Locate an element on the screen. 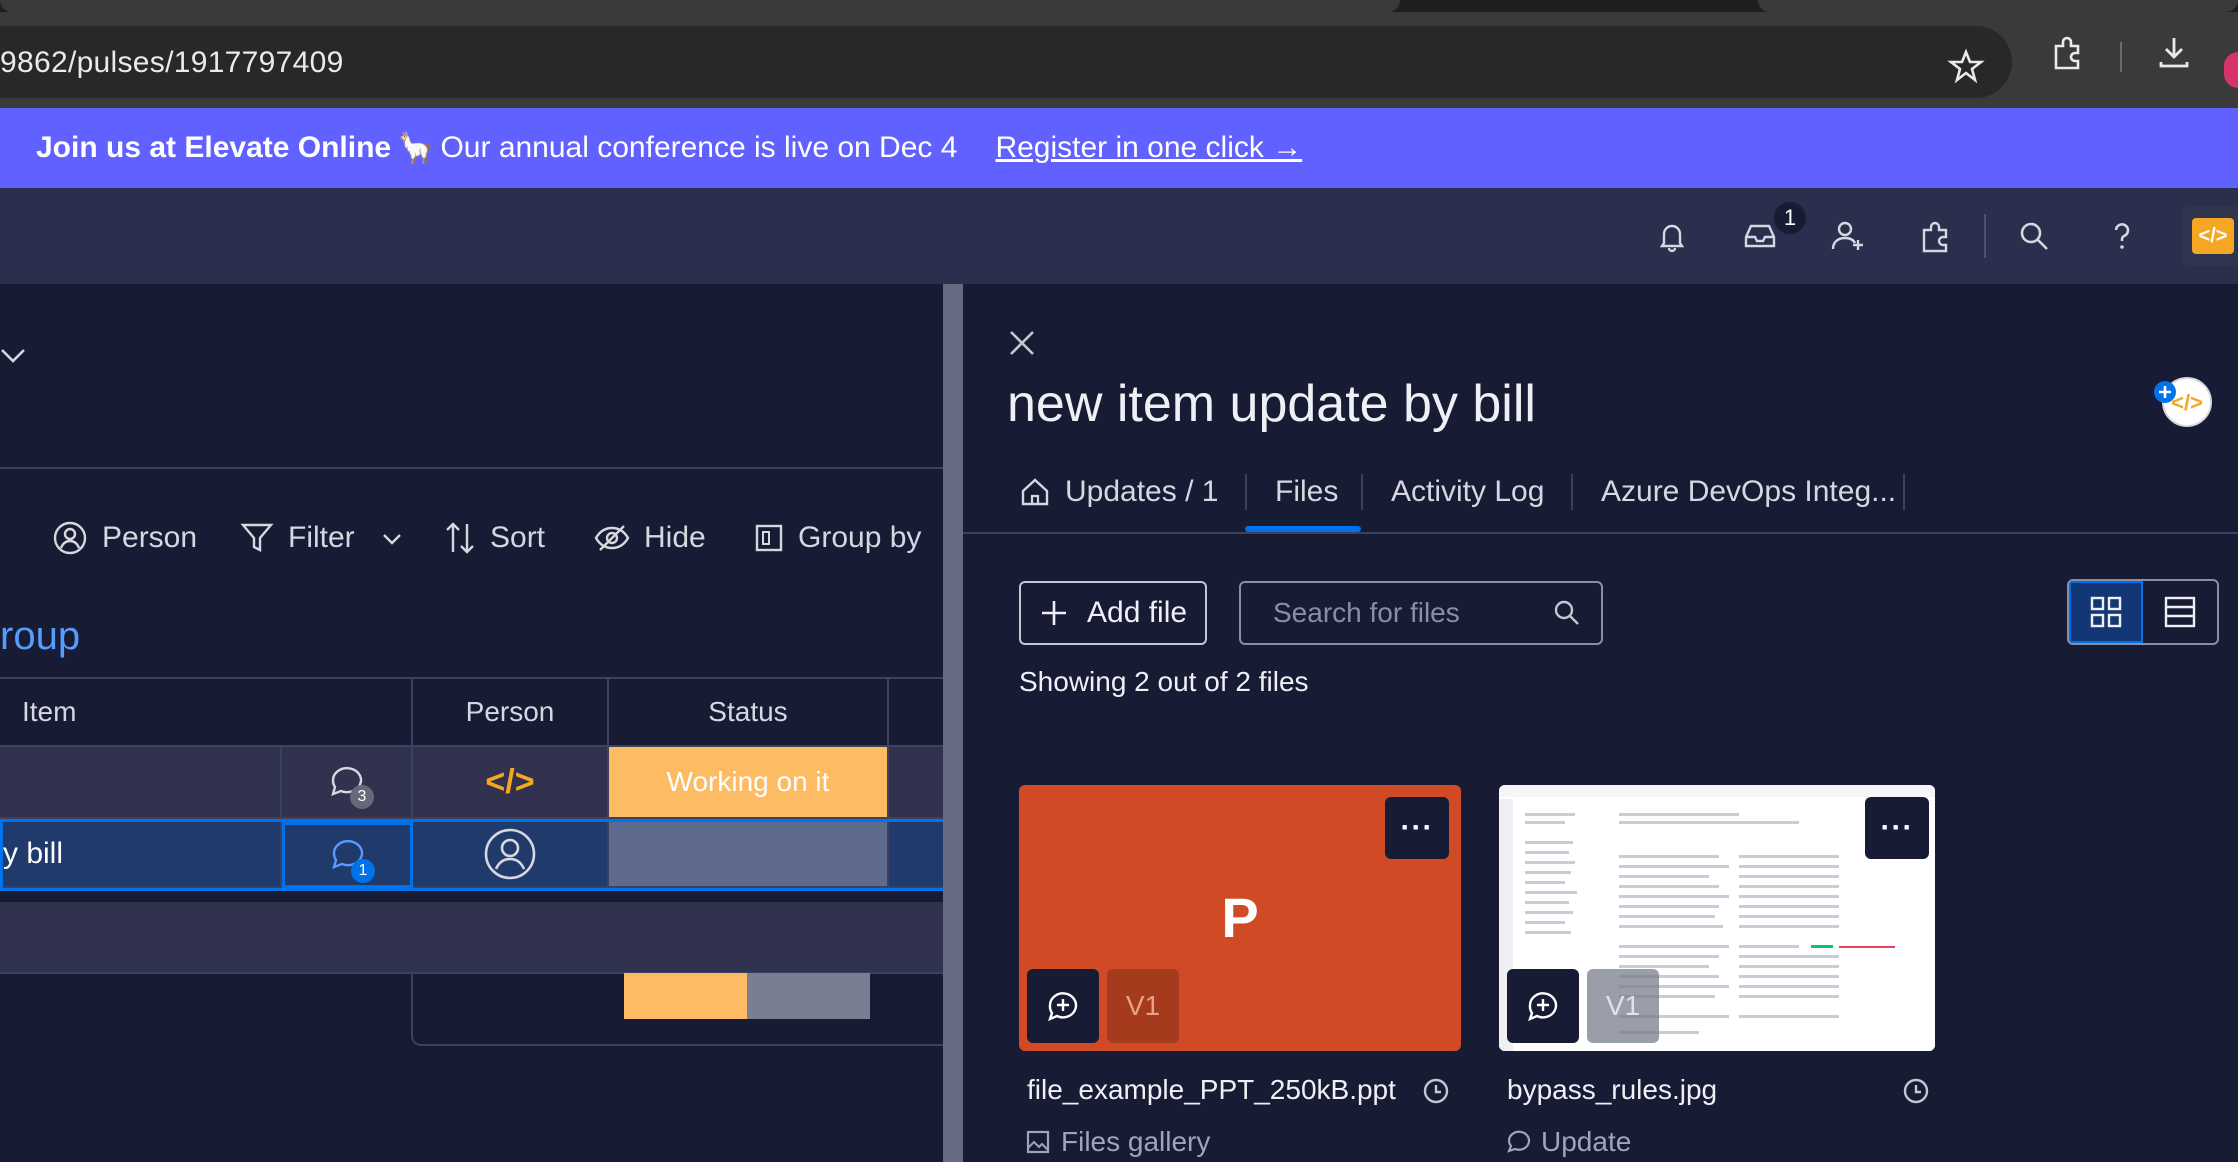 The width and height of the screenshot is (2238, 1162). tab-activity-log-label: Activity Log is located at coordinates (1468, 491).